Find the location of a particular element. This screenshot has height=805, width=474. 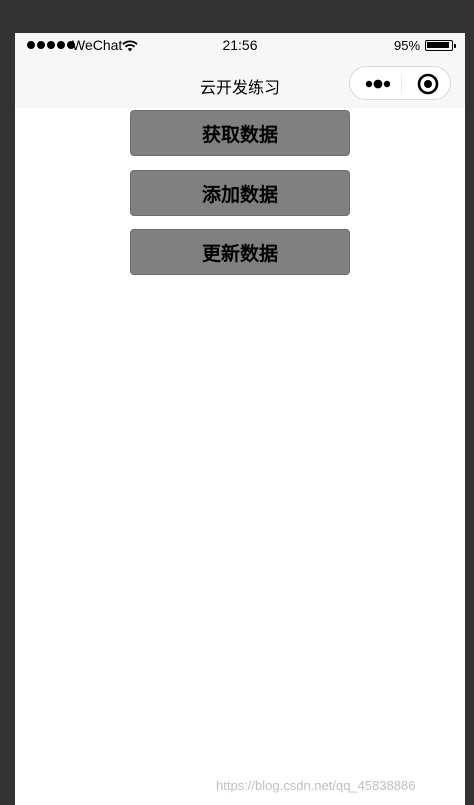

watermark-text: https://blog.csdn.net/qq_45838886 is located at coordinates (316, 785).